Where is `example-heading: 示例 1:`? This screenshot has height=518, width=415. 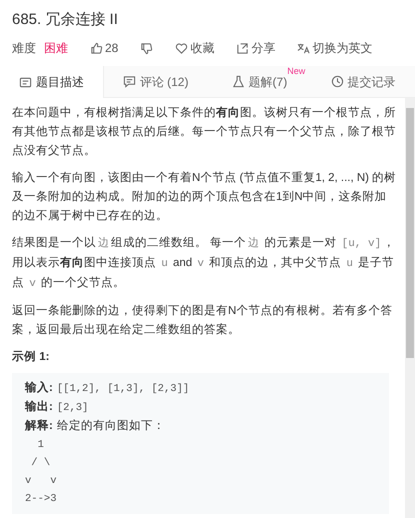
example-heading: 示例 1: is located at coordinates (31, 357).